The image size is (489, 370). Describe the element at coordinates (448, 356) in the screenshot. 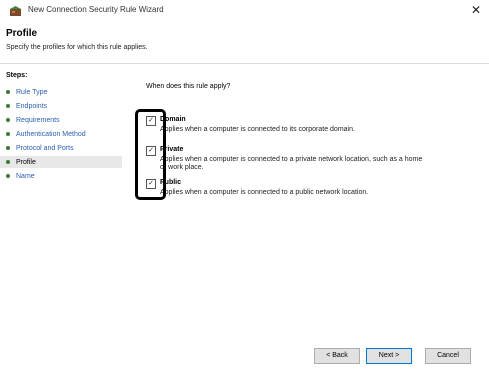

I see `cancel-button: Cancel` at that location.